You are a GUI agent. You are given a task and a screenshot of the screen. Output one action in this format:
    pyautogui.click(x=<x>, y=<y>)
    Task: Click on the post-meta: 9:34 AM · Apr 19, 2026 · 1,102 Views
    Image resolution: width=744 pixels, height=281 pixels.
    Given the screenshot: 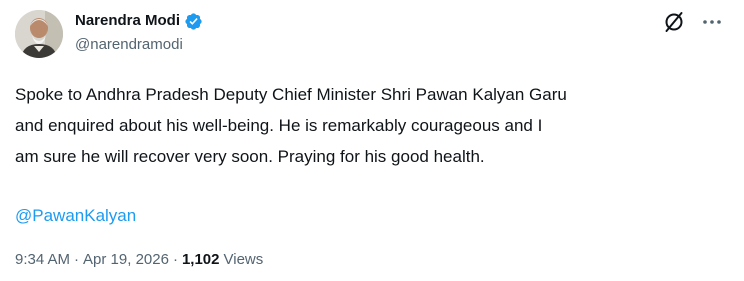 What is the action you would take?
    pyautogui.click(x=139, y=260)
    